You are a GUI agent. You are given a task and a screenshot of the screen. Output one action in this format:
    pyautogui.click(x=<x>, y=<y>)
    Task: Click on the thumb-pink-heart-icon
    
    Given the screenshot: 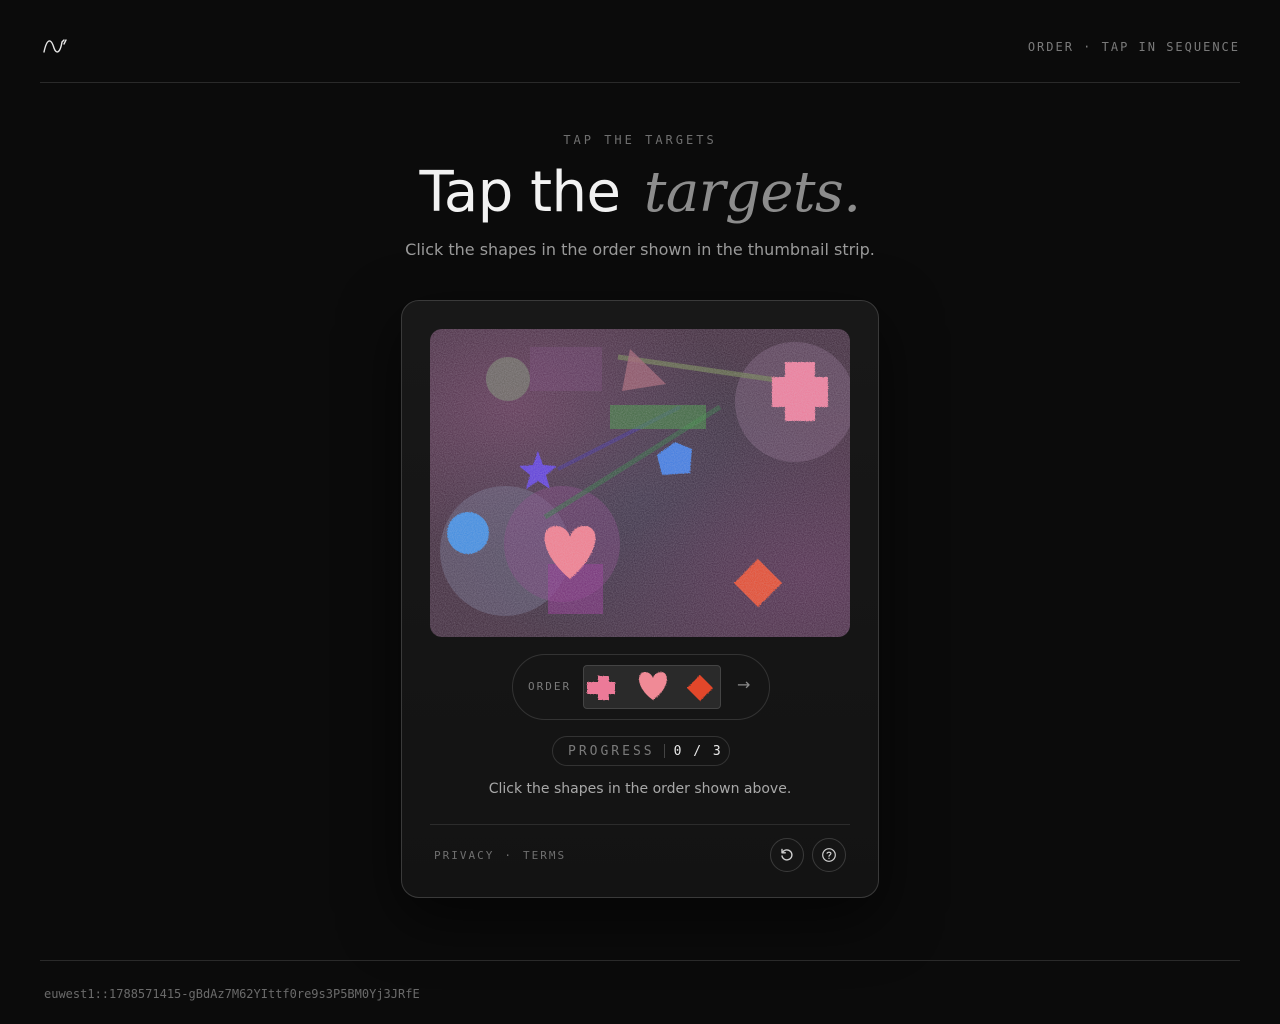 What is the action you would take?
    pyautogui.click(x=653, y=686)
    